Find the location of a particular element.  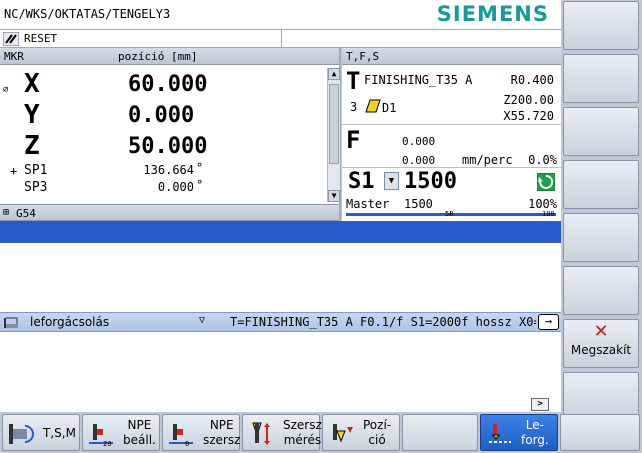

spindle-value: 0.000 is located at coordinates (175, 187).